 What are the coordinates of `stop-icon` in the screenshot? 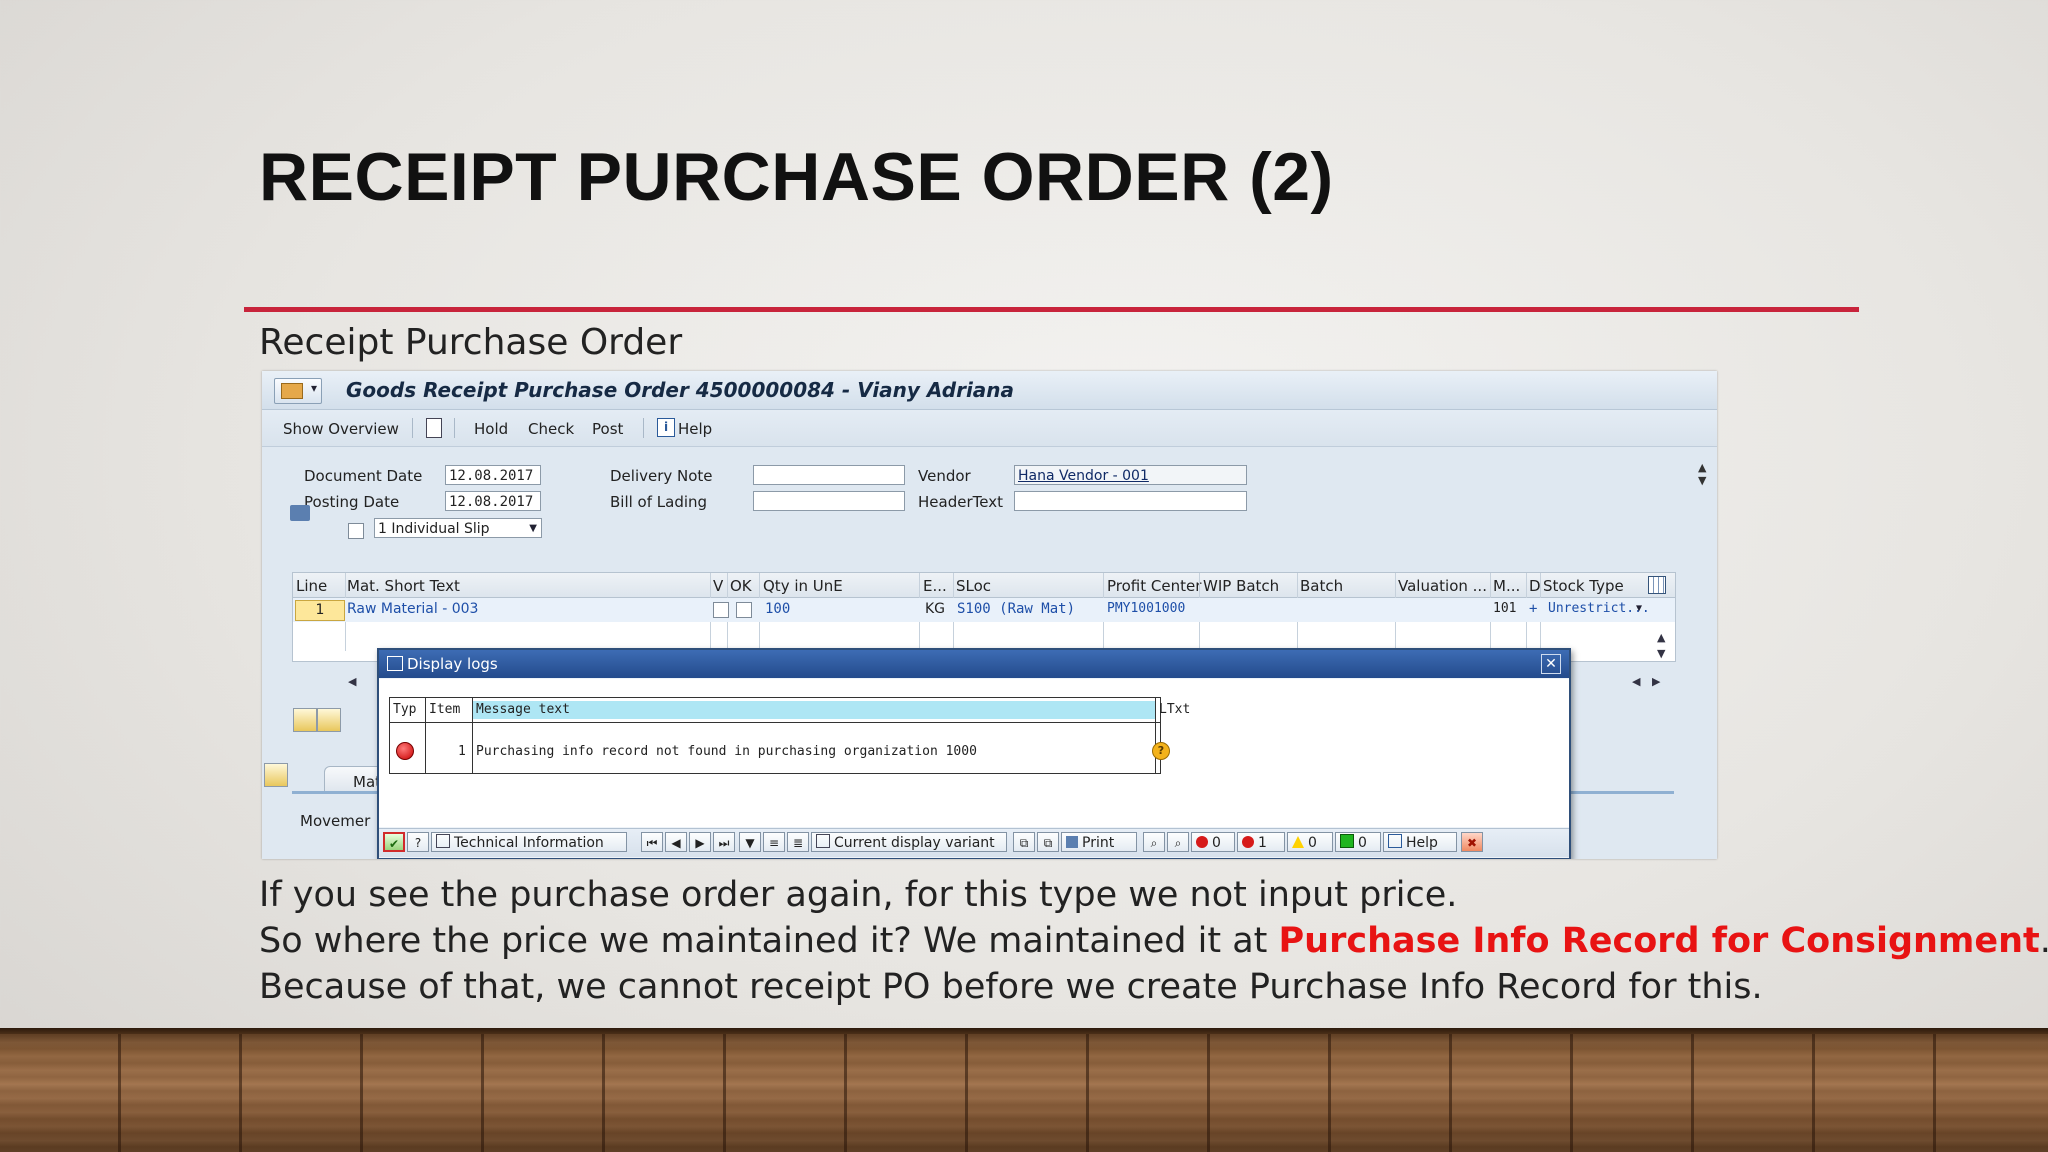 It's located at (1202, 842).